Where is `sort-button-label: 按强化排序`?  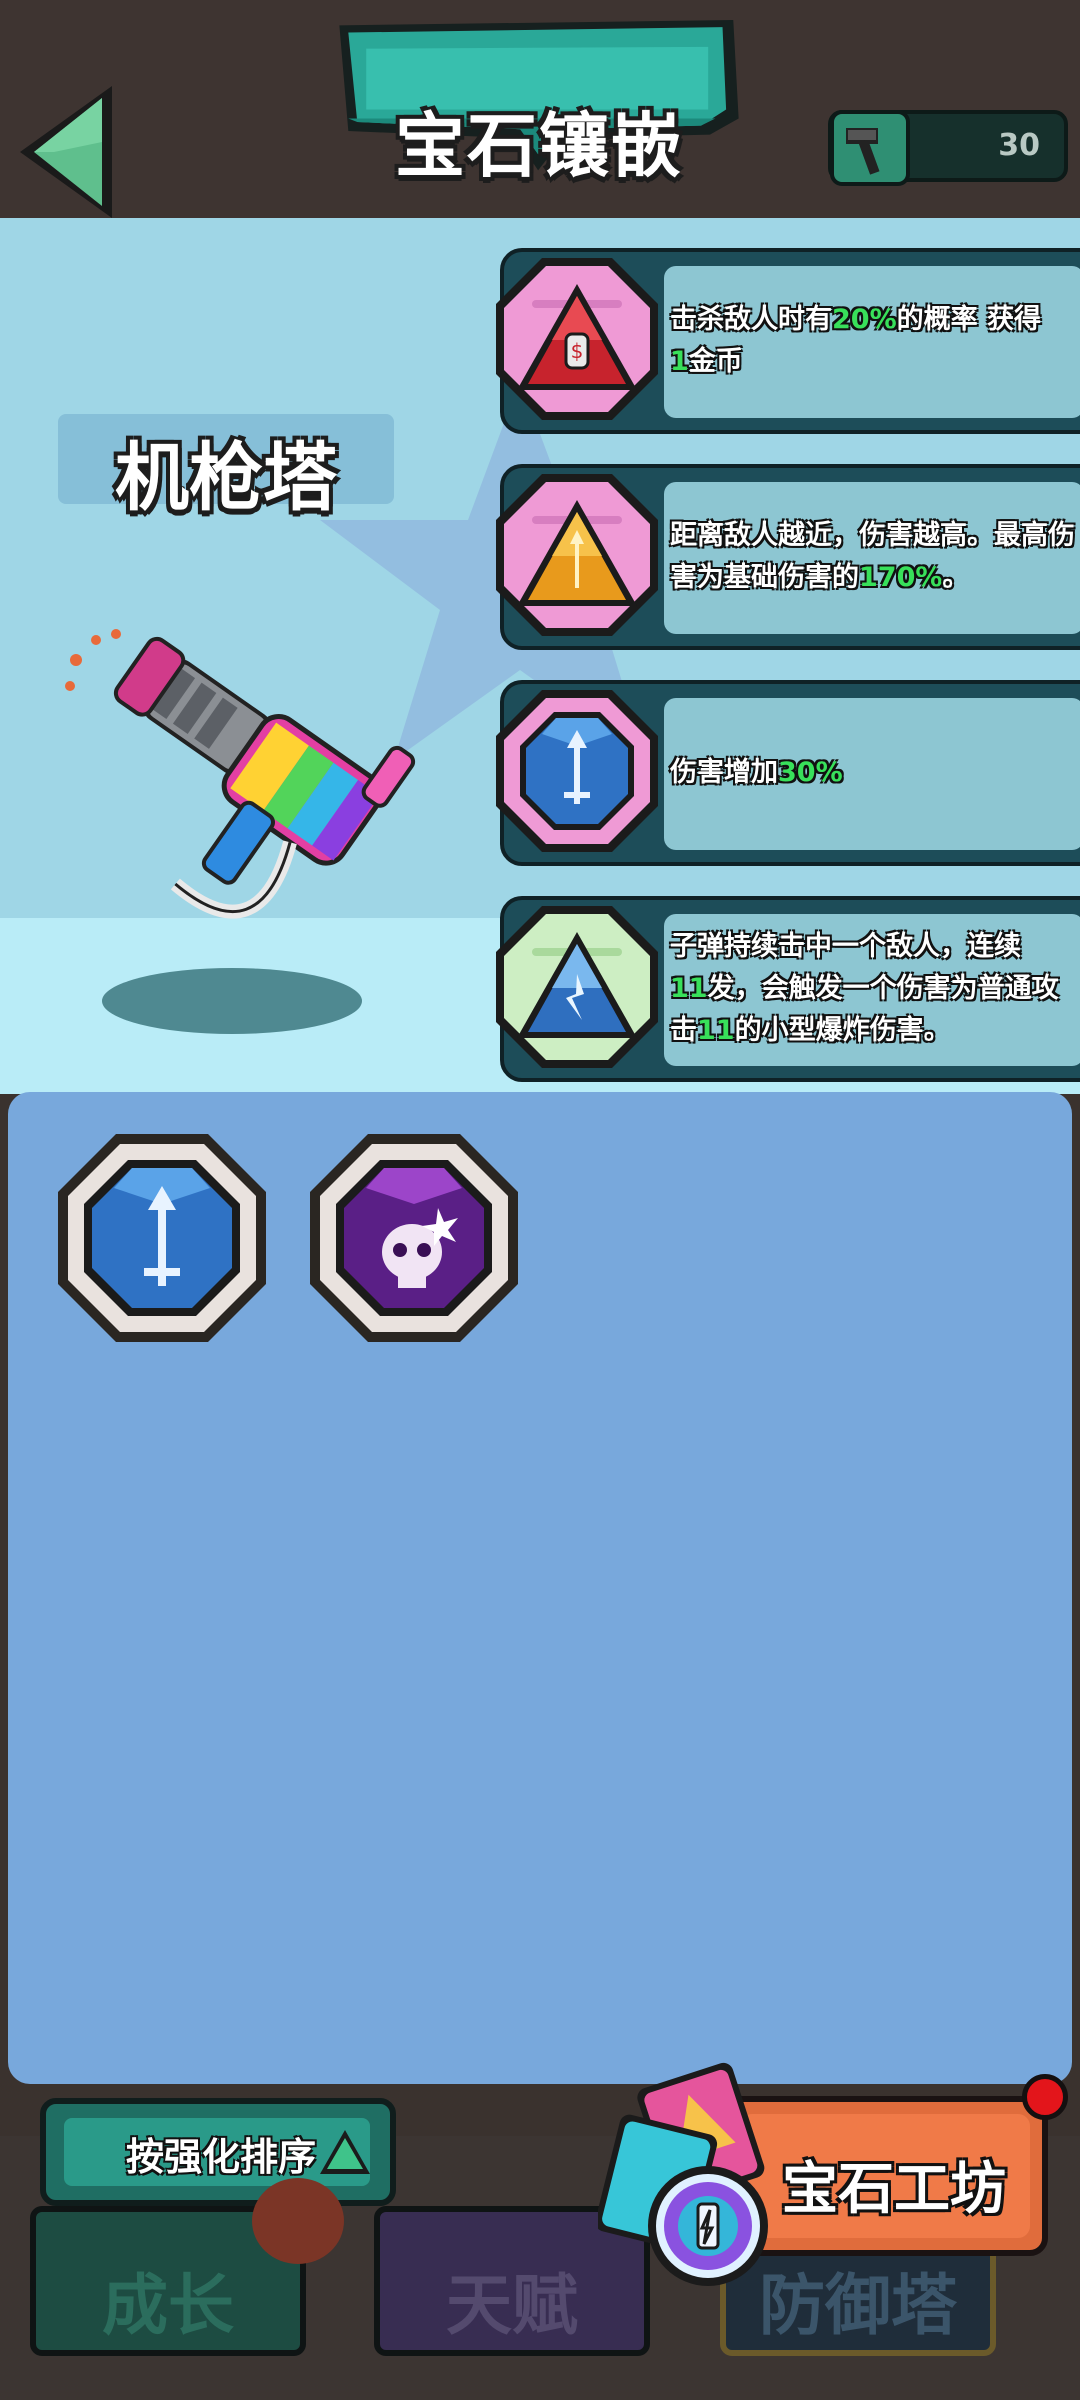 sort-button-label: 按强化排序 is located at coordinates (221, 2157).